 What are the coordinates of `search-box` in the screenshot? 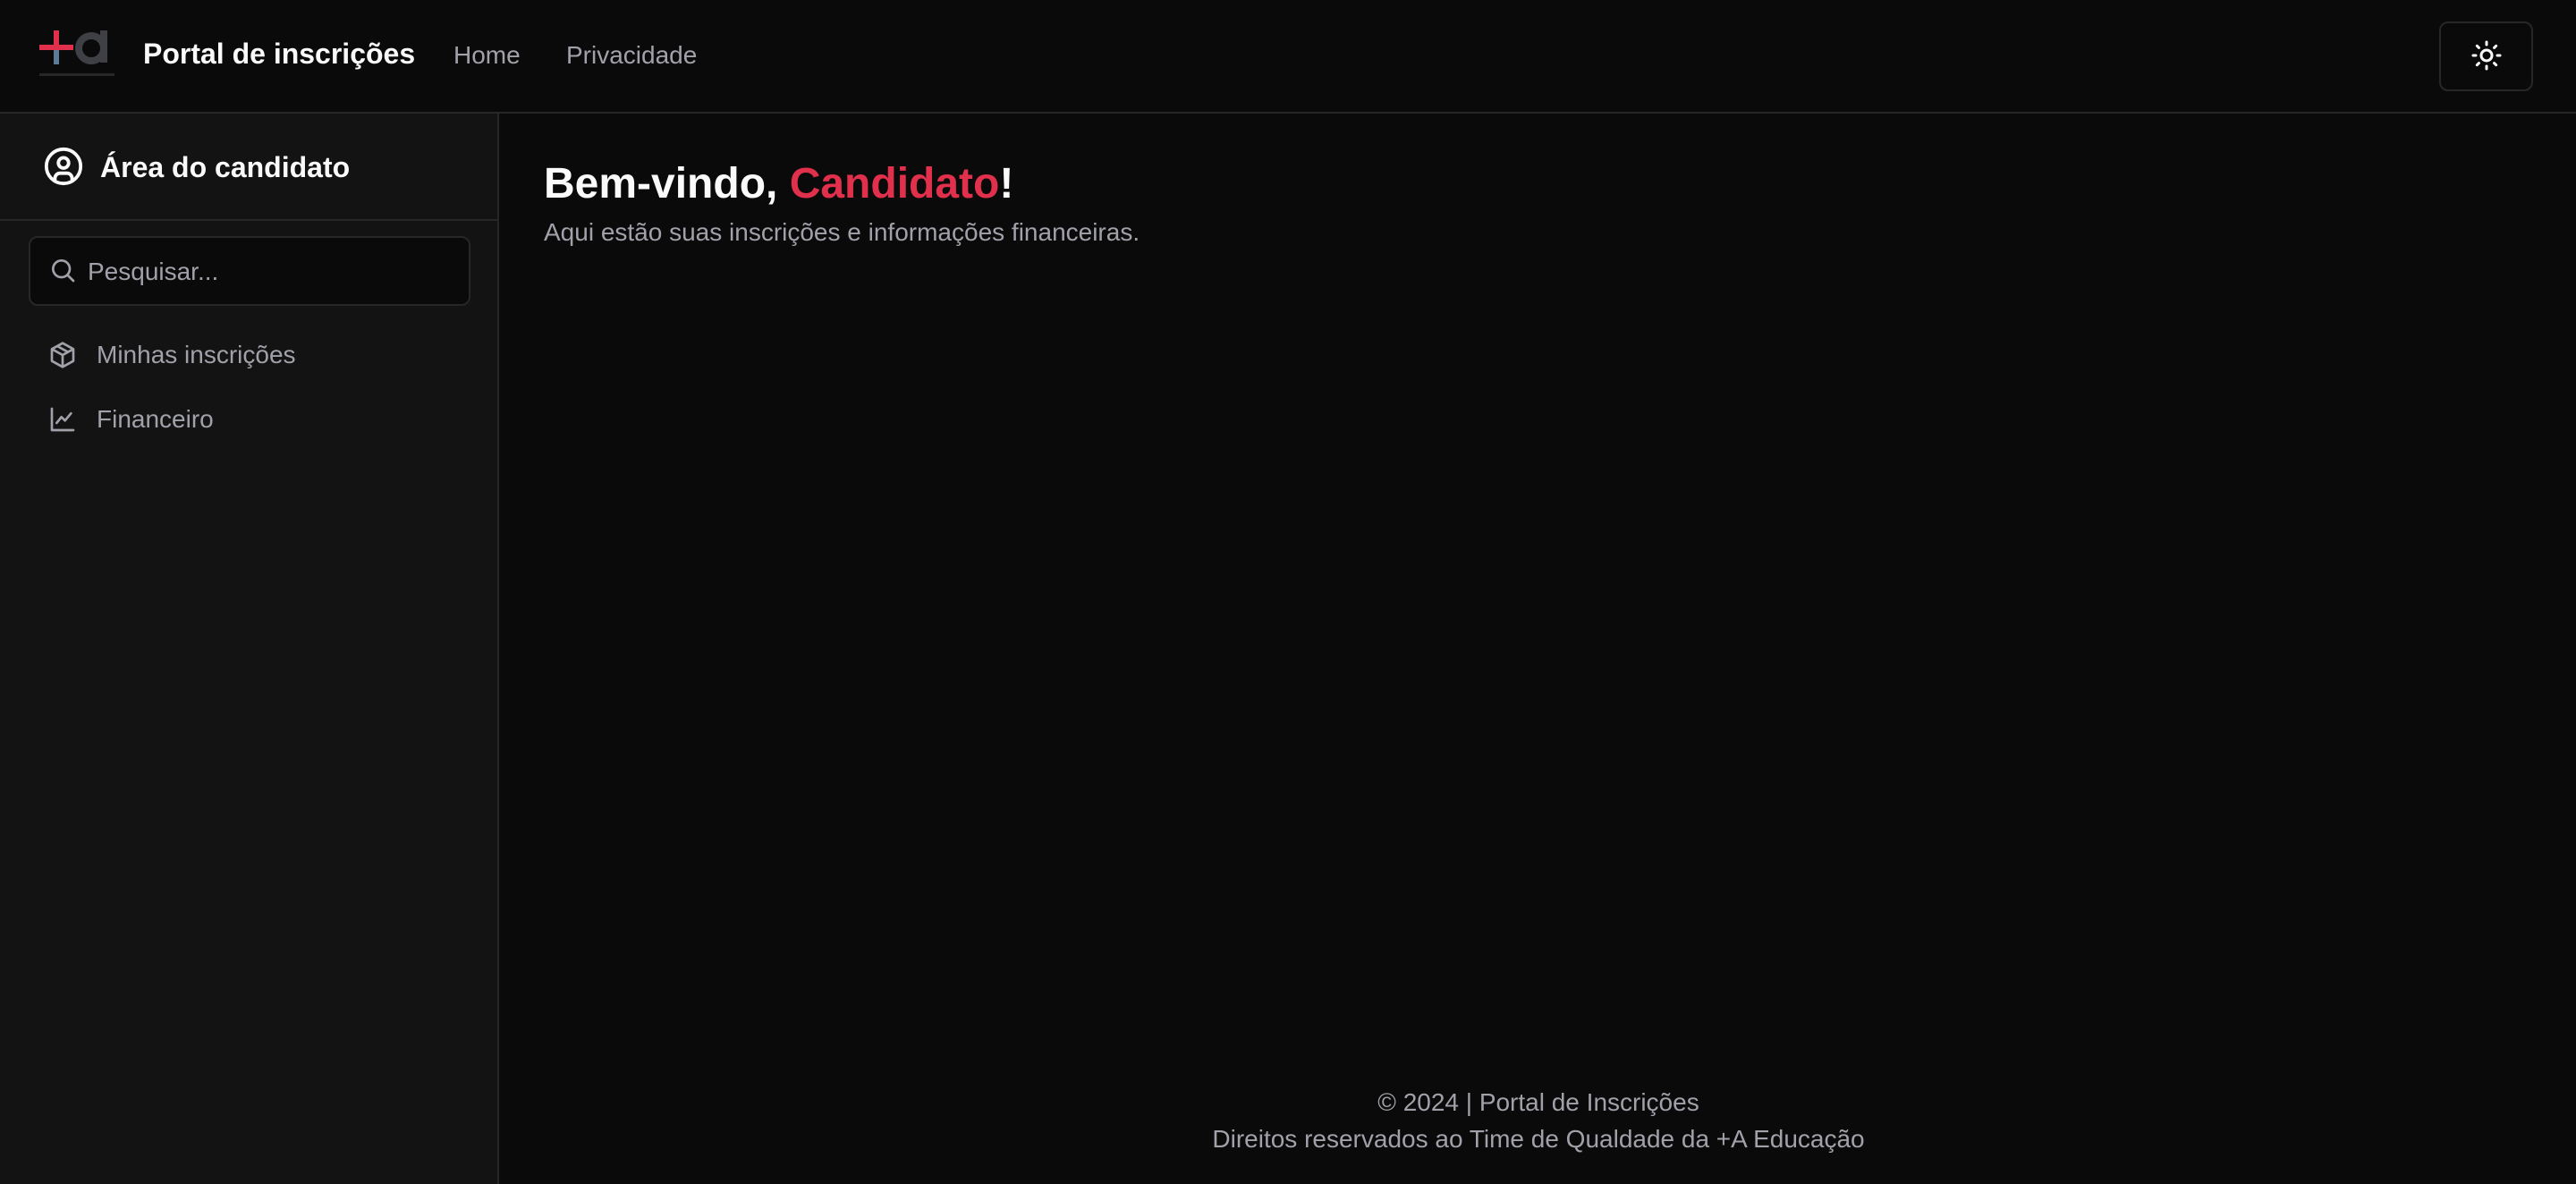 It's located at (249, 271).